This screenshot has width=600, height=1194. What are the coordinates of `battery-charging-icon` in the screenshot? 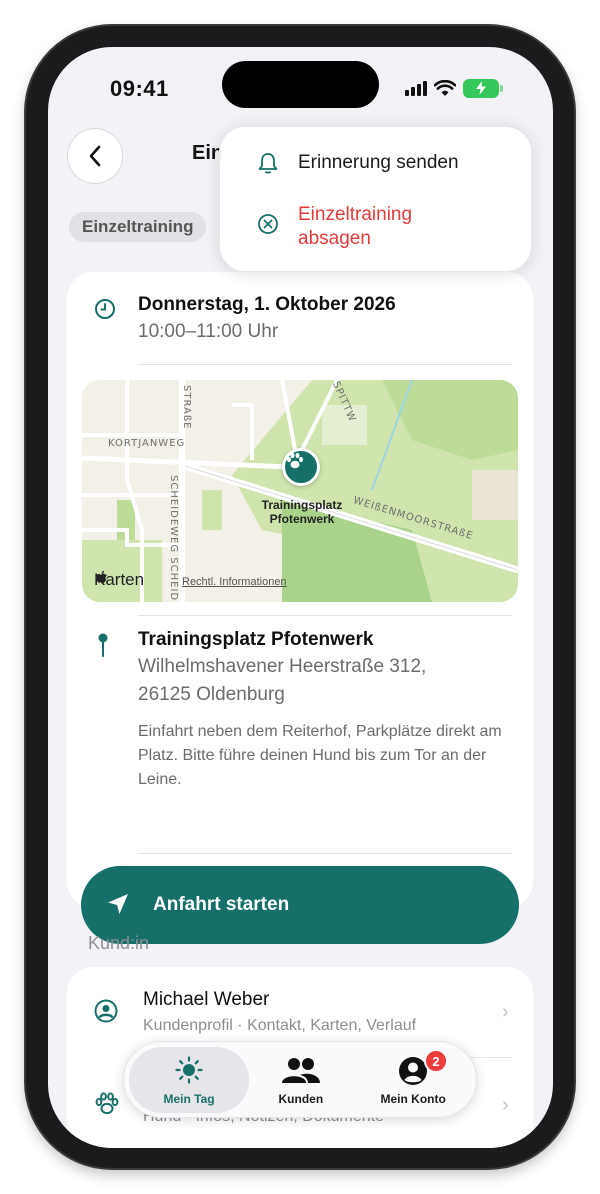 It's located at (483, 88).